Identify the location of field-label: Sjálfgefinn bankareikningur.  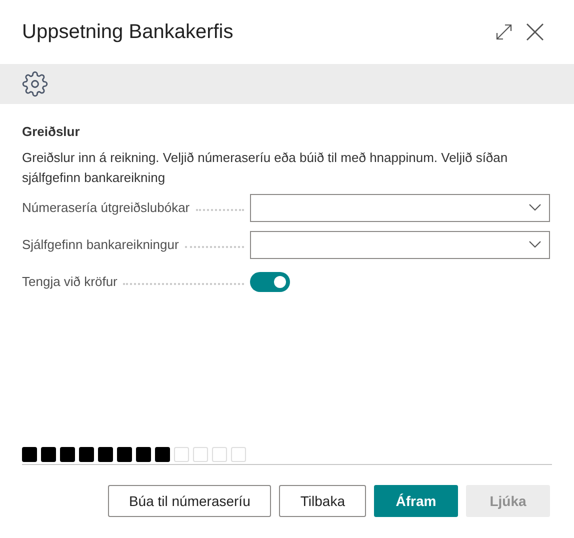
(100, 245).